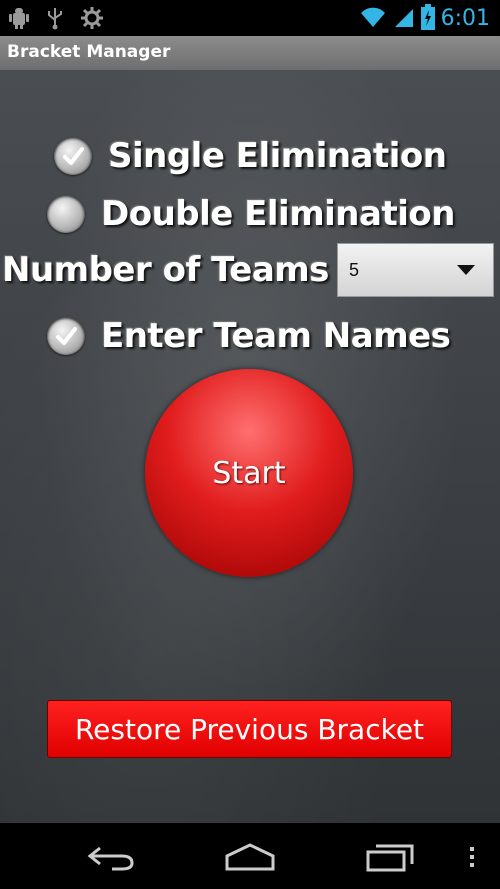  Describe the element at coordinates (427, 19) in the screenshot. I see `battery-charging-icon` at that location.